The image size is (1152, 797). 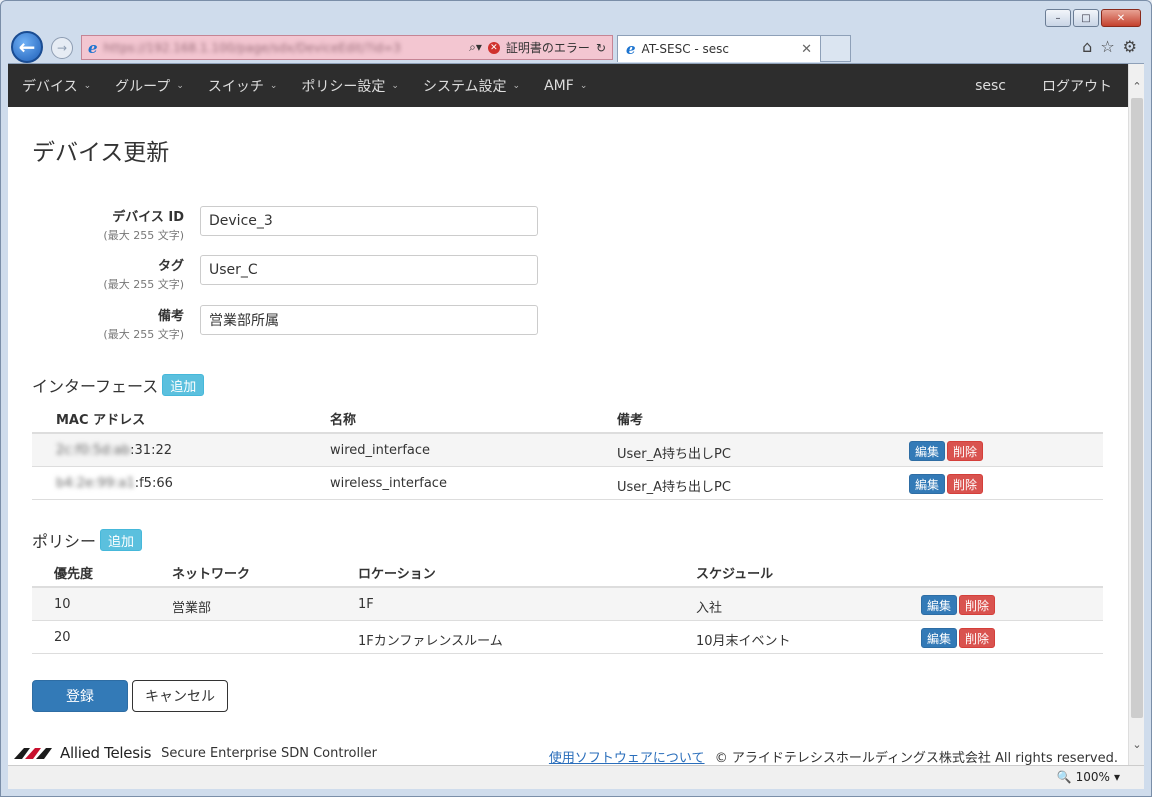 I want to click on vertical-scrollbar: ⌃ ⌄, so click(x=1136, y=414).